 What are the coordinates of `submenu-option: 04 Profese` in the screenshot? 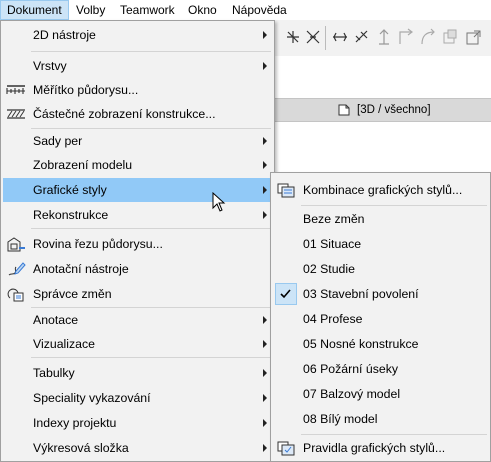 It's located at (381, 319).